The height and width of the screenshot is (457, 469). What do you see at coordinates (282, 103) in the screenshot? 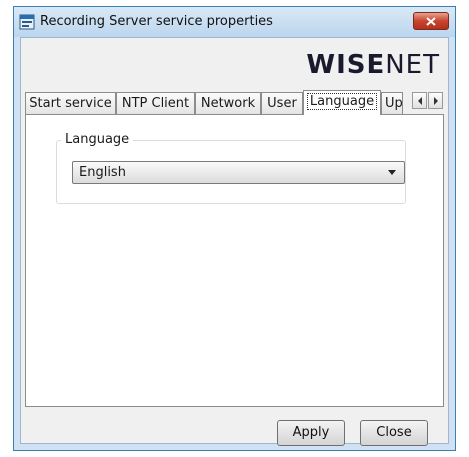
I see `tab-user: User` at bounding box center [282, 103].